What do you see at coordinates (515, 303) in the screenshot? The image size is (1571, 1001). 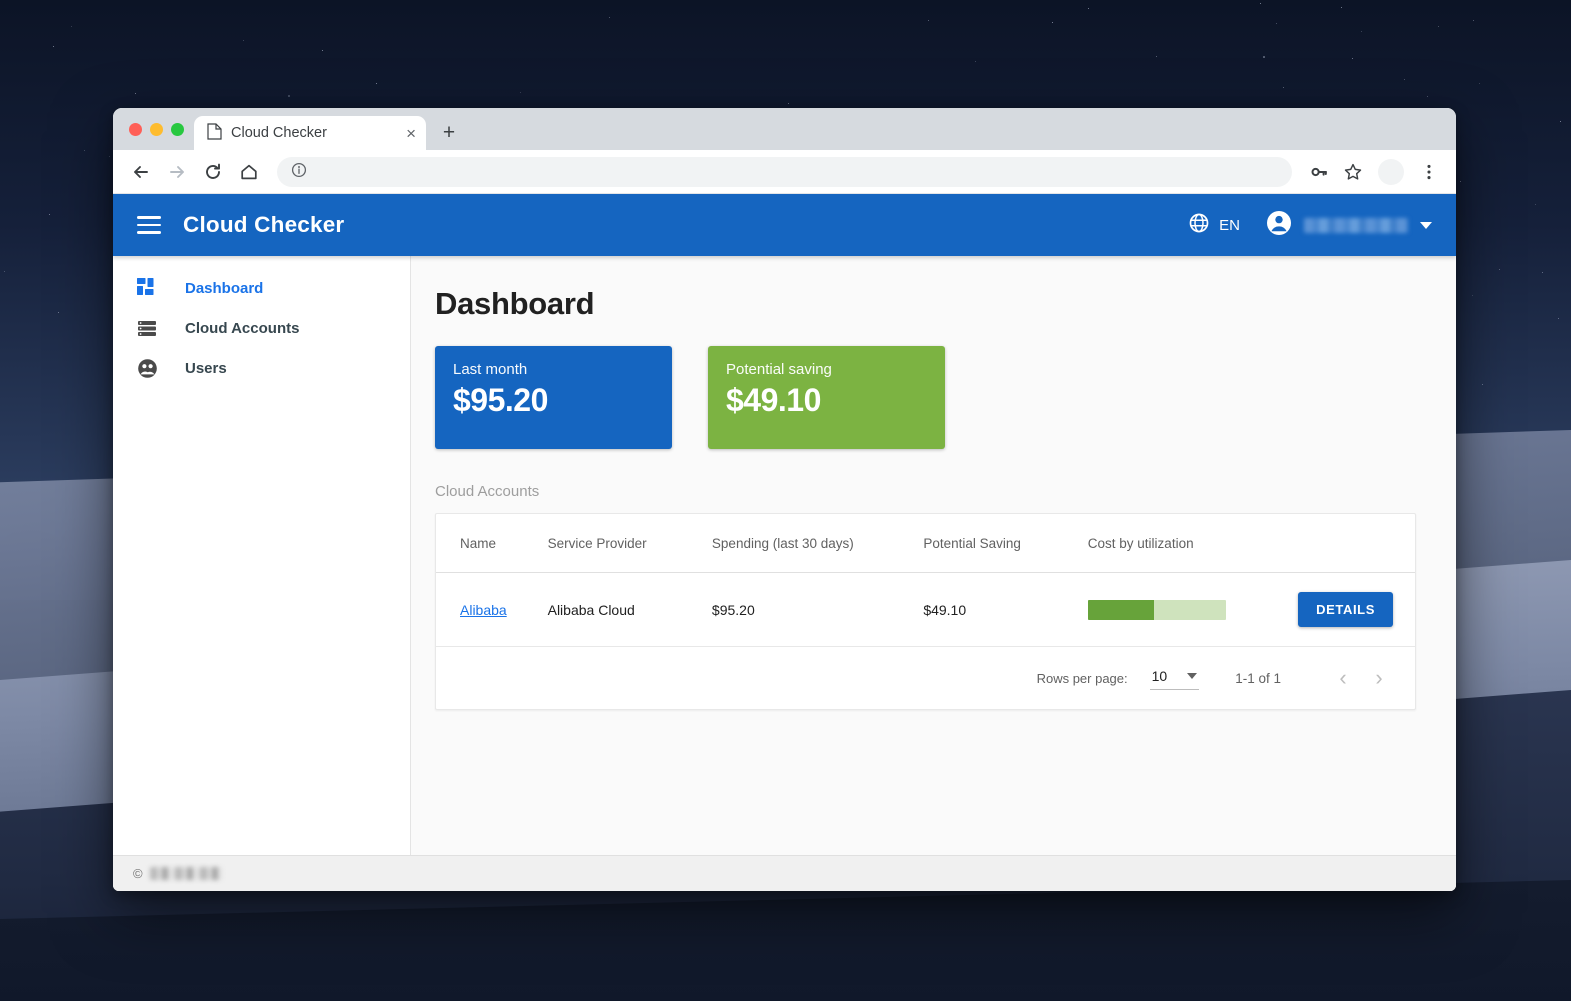 I see `page-title: Dashboard` at bounding box center [515, 303].